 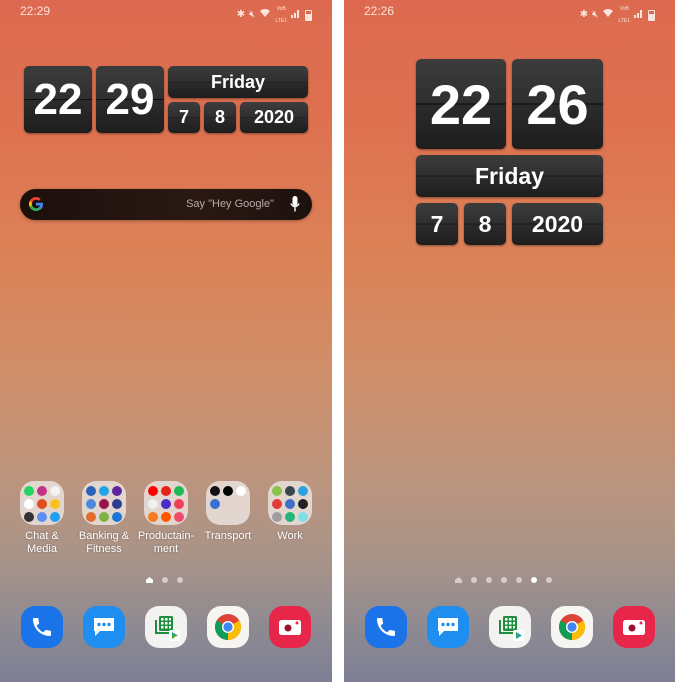 What do you see at coordinates (295, 204) in the screenshot?
I see `microphone-icon` at bounding box center [295, 204].